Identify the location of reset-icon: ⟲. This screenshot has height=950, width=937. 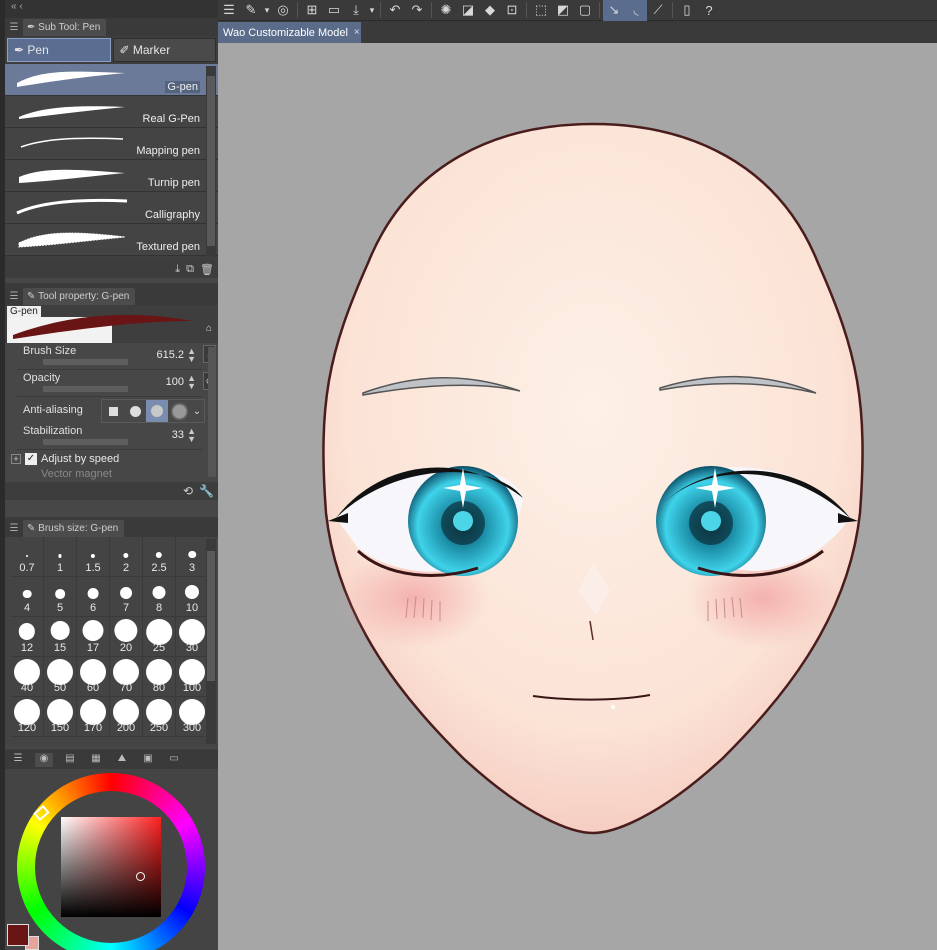
(188, 491).